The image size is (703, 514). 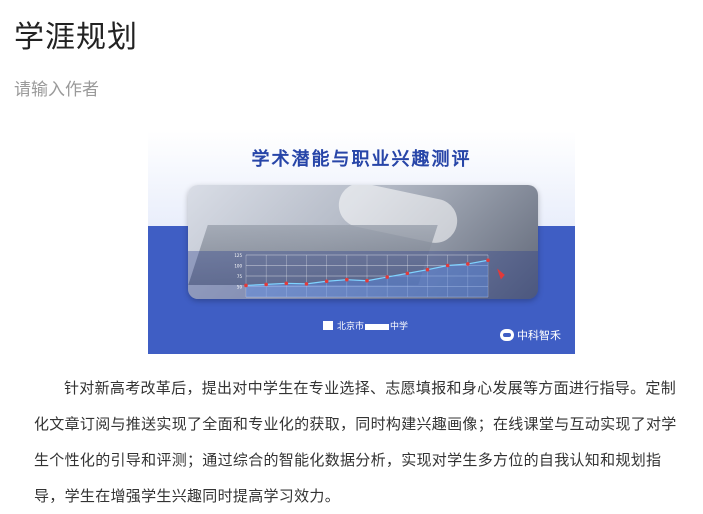 What do you see at coordinates (399, 327) in the screenshot?
I see `school-suffix: 中学` at bounding box center [399, 327].